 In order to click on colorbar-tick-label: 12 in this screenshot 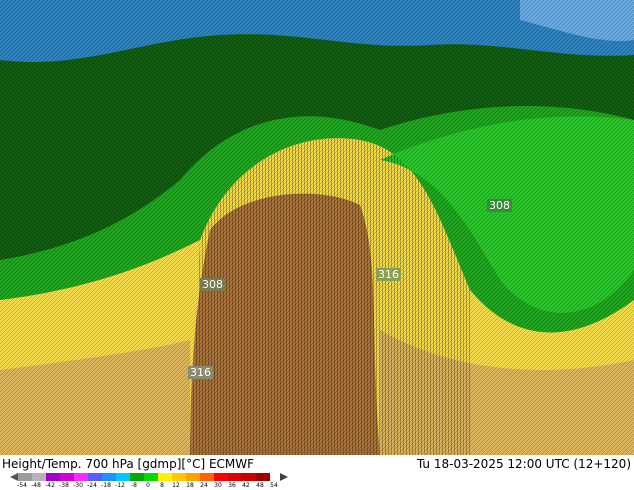, I will do `click(176, 485)`.